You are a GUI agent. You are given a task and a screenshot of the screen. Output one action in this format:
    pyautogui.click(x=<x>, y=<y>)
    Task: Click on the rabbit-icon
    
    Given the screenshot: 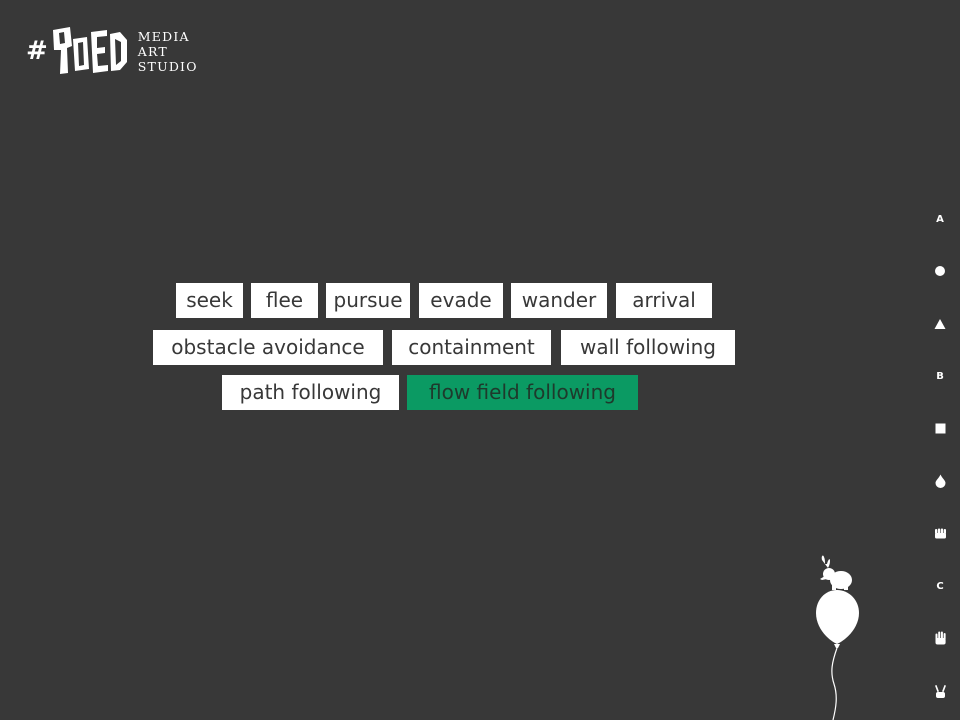 What is the action you would take?
    pyautogui.click(x=836, y=572)
    